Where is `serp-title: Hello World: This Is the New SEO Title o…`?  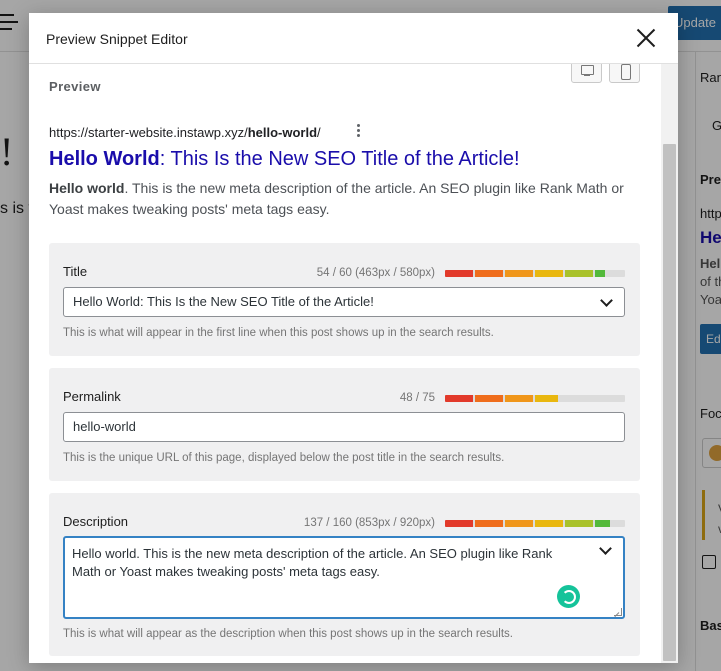 serp-title: Hello World: This Is the New SEO Title o… is located at coordinates (284, 159).